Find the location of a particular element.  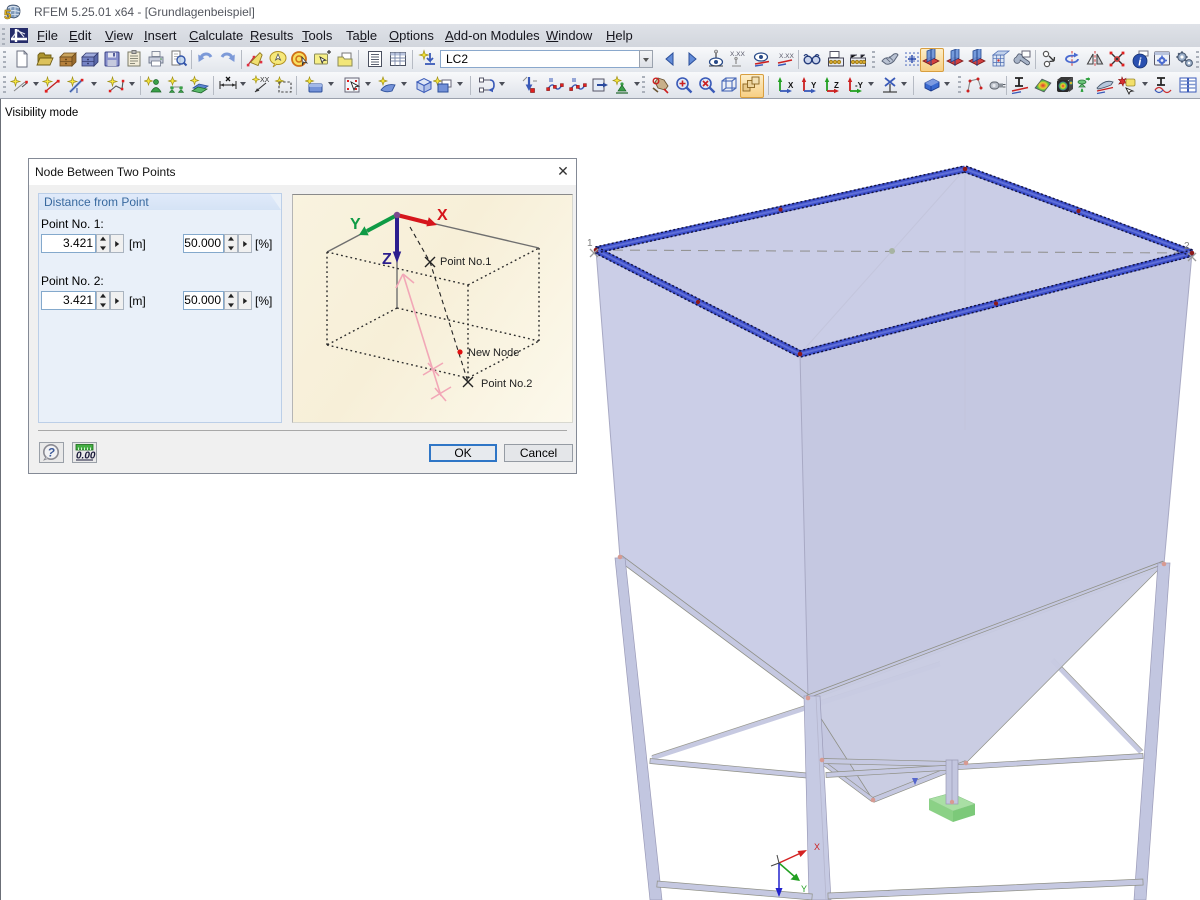

svg-text: New Node is located at coordinates (493, 353).